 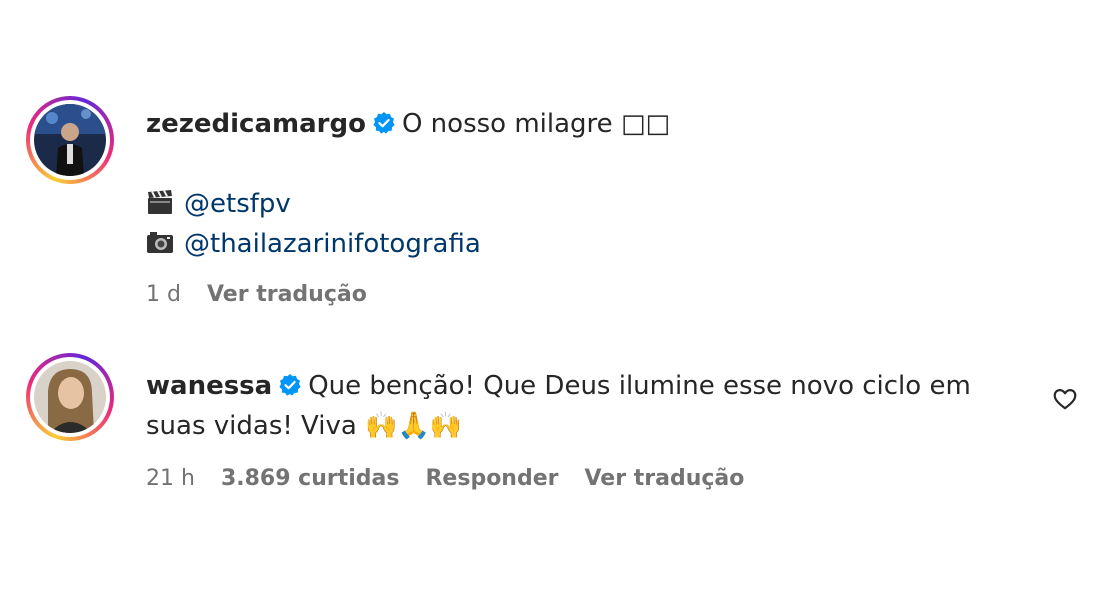 I want to click on camera-icon, so click(x=160, y=242).